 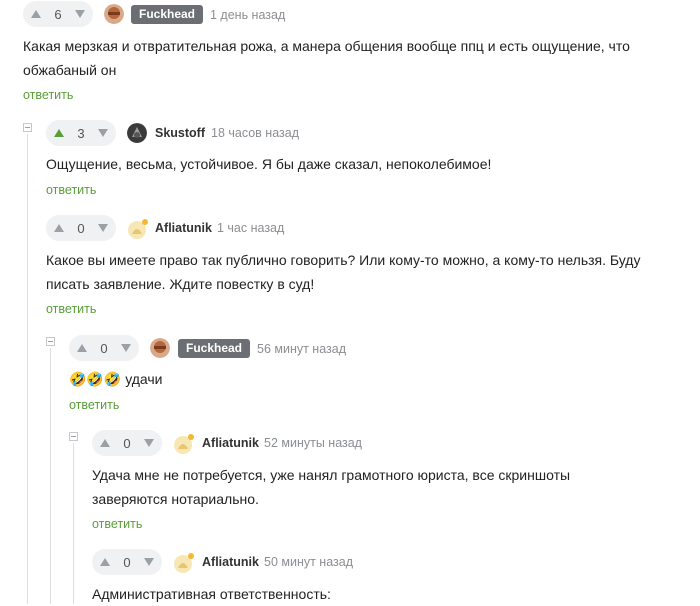 I want to click on username: Skustoff, so click(x=180, y=133).